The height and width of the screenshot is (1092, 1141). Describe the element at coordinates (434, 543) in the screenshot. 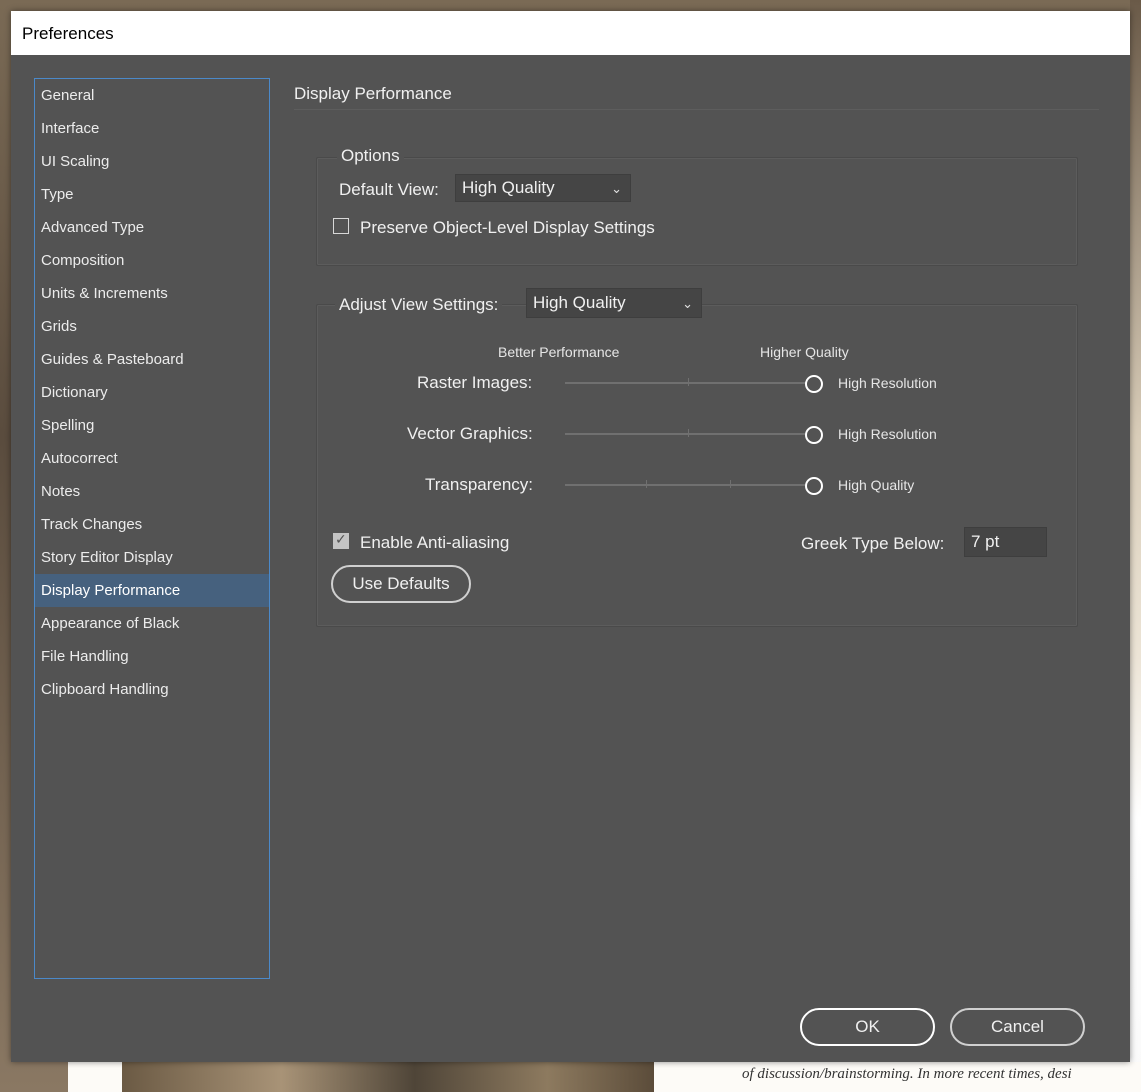

I see `anti-aliasing-label: Enable Anti-aliasing` at that location.